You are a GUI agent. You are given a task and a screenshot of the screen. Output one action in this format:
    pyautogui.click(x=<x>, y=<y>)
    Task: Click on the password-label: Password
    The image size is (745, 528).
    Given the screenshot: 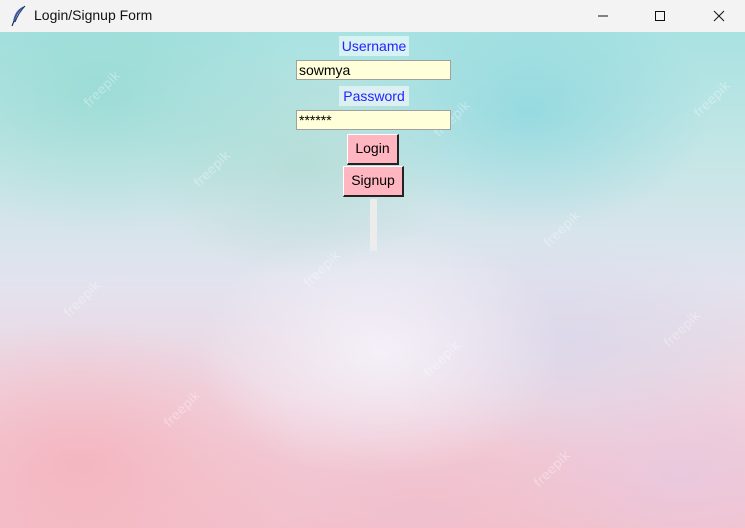 What is the action you would take?
    pyautogui.click(x=374, y=96)
    